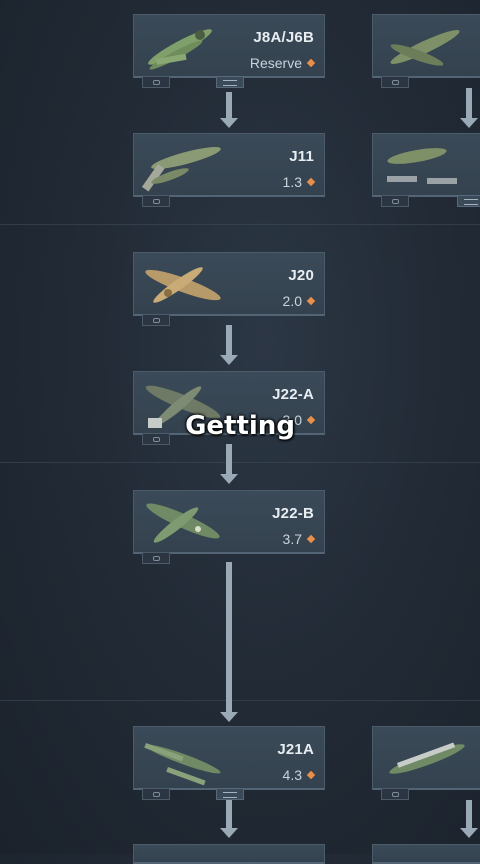 Image resolution: width=480 pixels, height=864 pixels. I want to click on vehicle-card-j11: J11 1.3, so click(229, 170).